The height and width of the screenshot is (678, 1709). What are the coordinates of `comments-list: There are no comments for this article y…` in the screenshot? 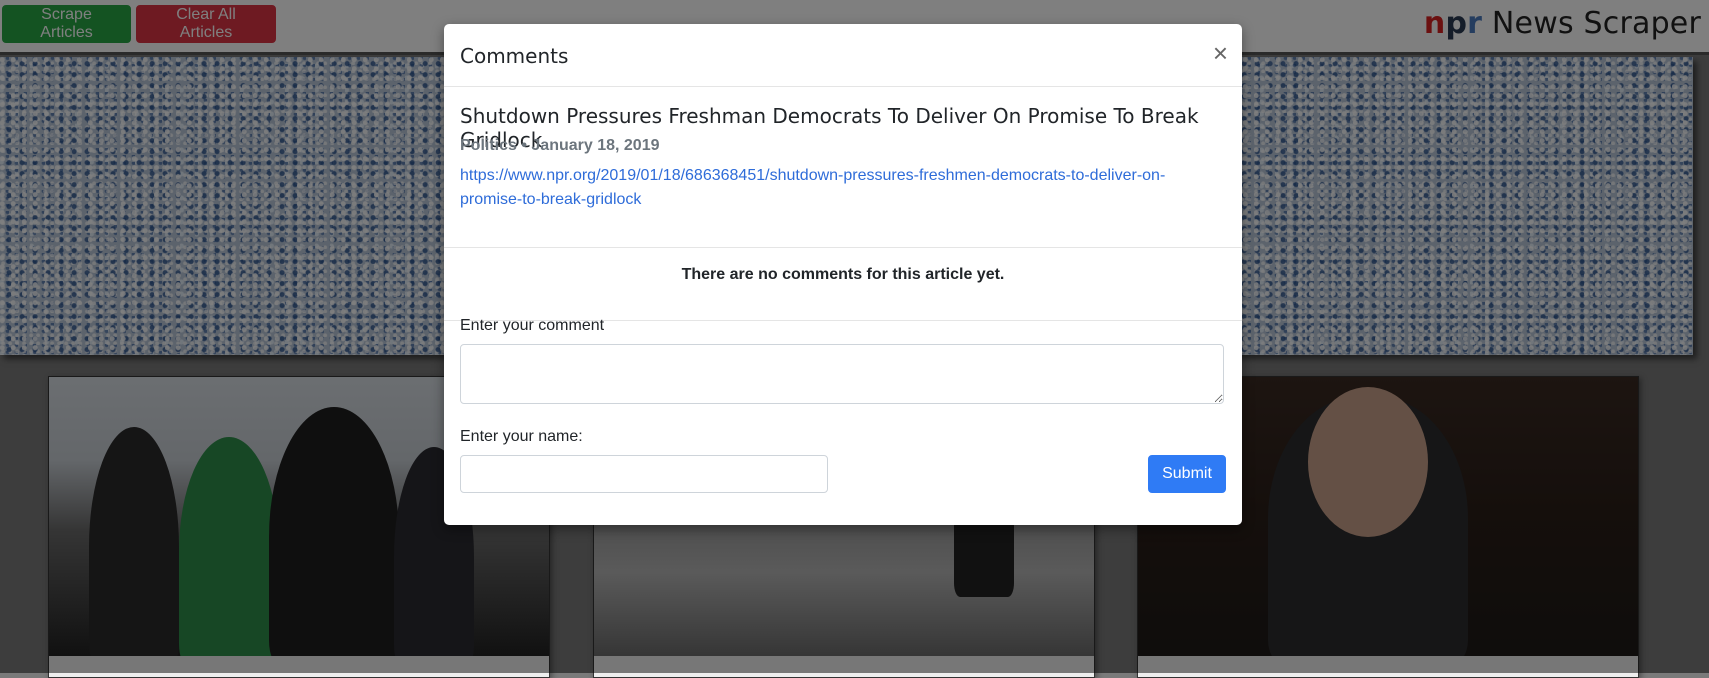 It's located at (843, 284).